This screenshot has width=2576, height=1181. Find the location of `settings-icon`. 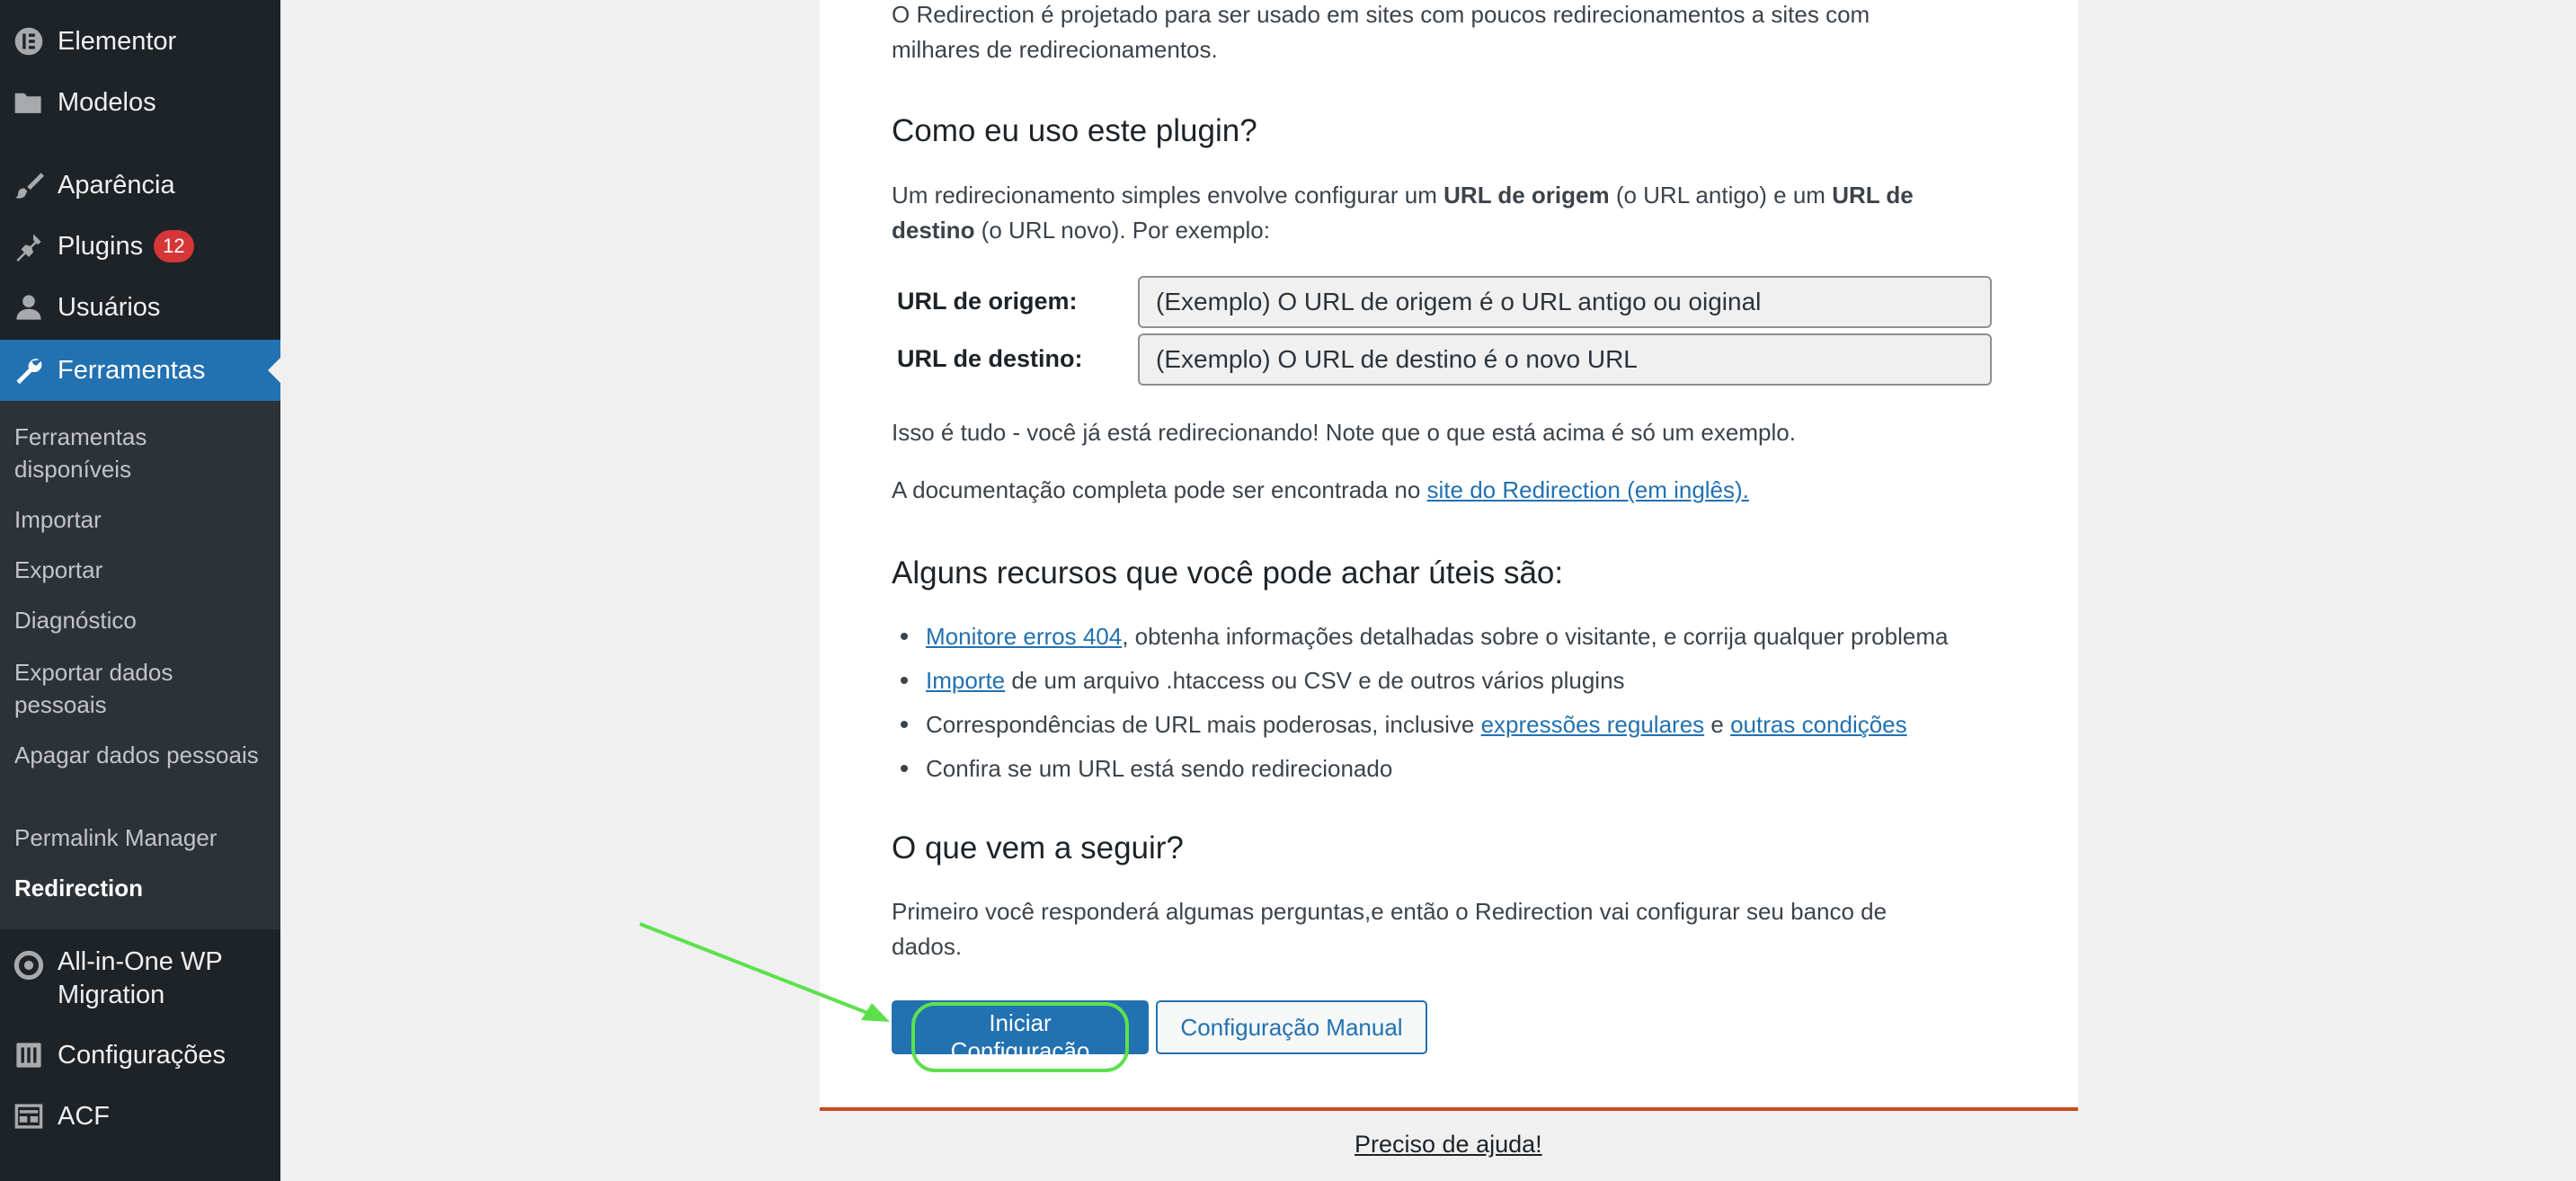

settings-icon is located at coordinates (29, 1055).